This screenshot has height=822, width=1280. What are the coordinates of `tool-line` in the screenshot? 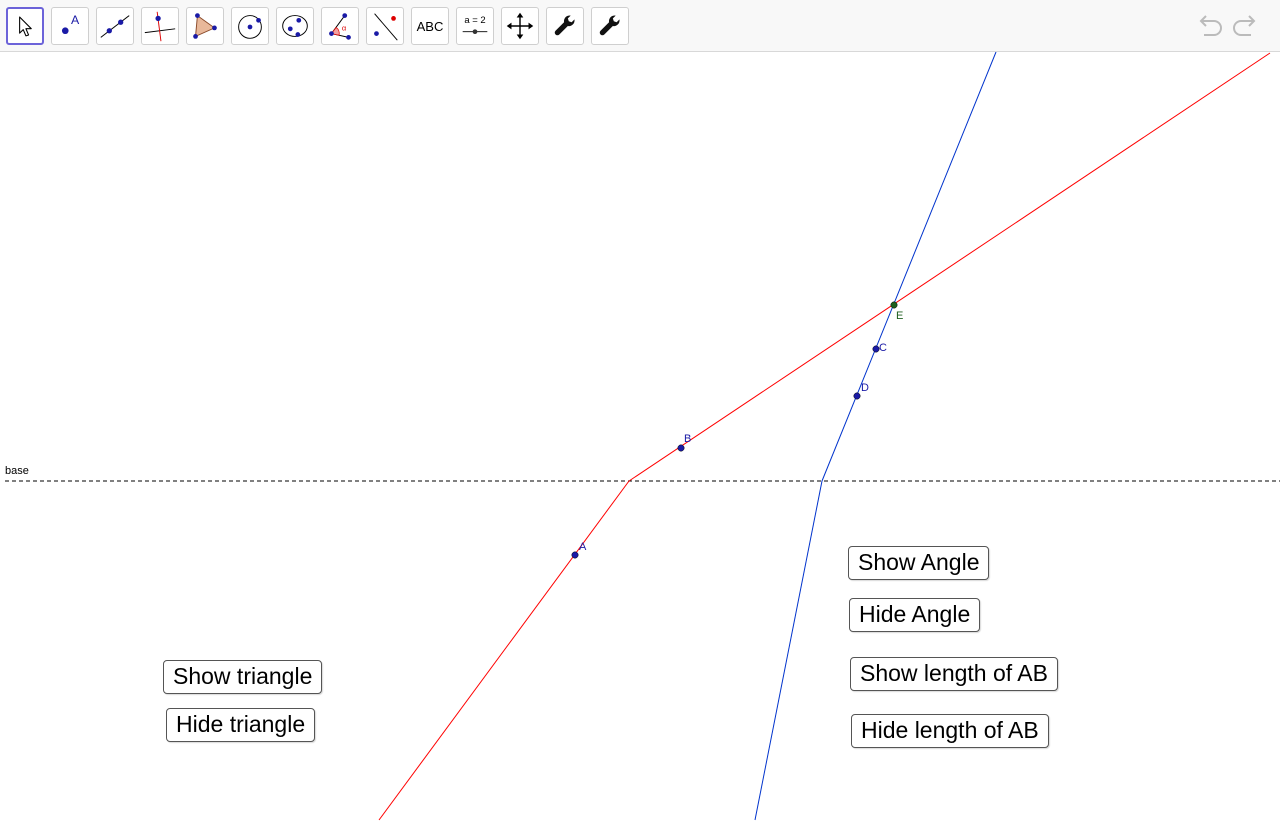 It's located at (115, 26).